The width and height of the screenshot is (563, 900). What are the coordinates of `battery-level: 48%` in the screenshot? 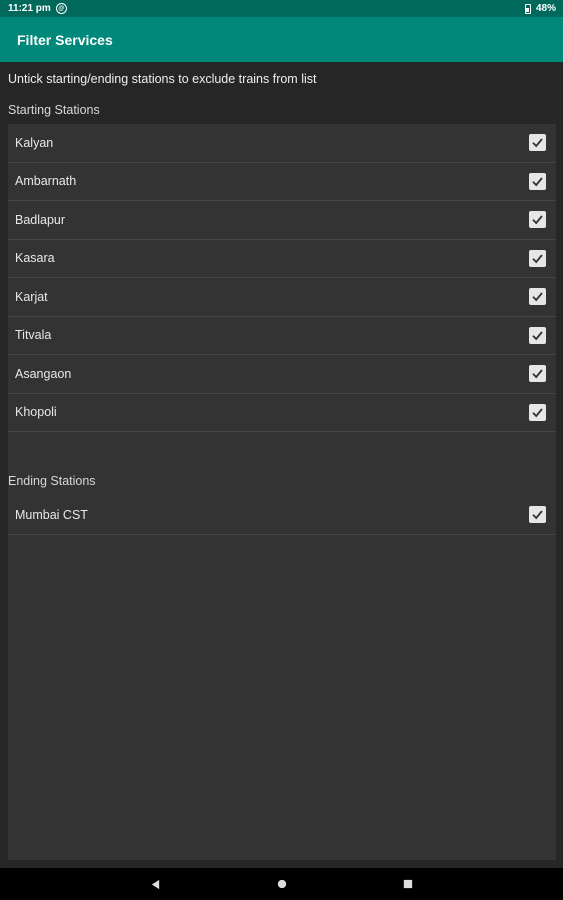 It's located at (545, 8).